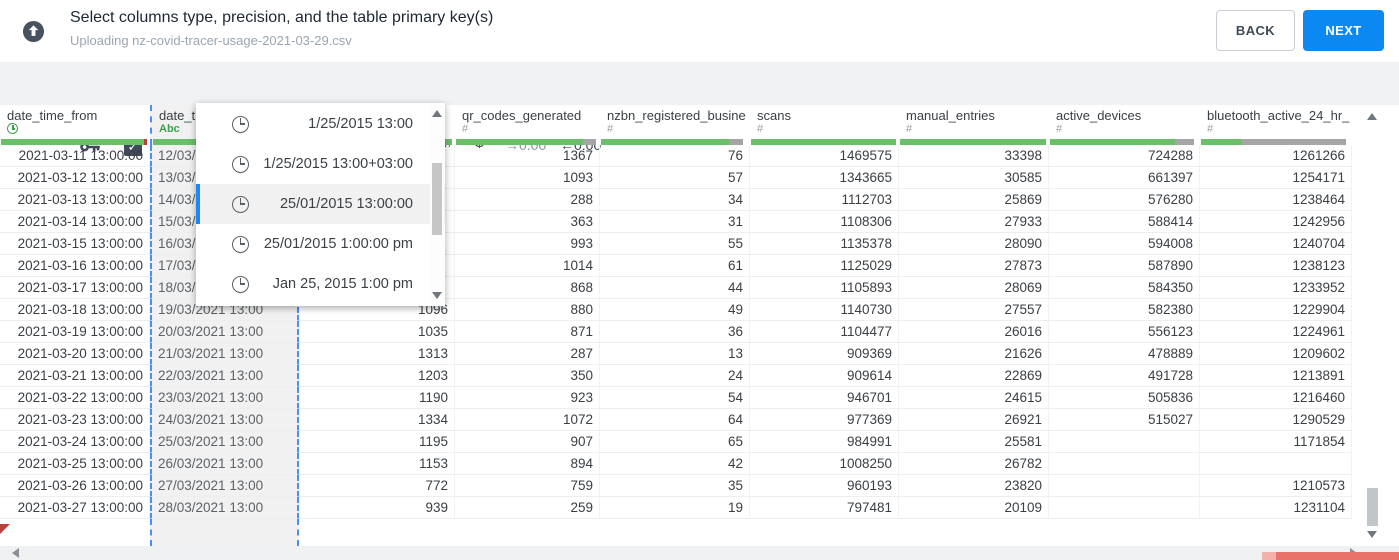 This screenshot has width=1399, height=560. I want to click on cell-active-devices: 478889, so click(1124, 354).